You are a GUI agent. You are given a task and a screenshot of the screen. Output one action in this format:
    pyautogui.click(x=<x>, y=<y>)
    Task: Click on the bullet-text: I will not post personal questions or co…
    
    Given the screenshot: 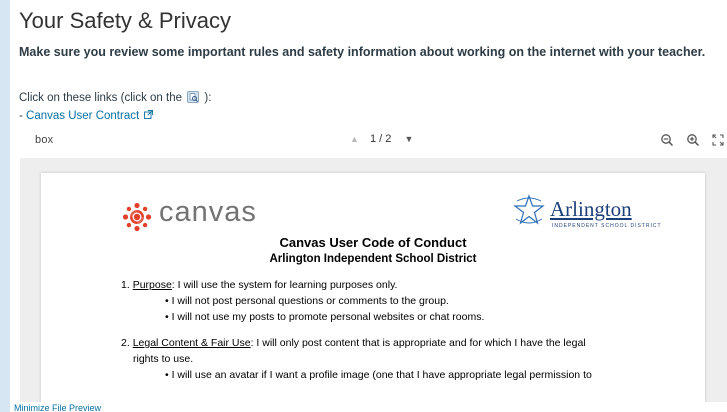 What is the action you would take?
    pyautogui.click(x=310, y=301)
    